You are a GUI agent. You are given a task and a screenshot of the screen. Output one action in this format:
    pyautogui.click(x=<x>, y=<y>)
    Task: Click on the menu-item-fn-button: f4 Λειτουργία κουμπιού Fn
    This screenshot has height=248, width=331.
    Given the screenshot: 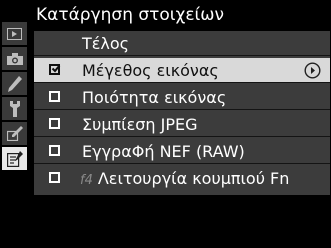 What is the action you would take?
    pyautogui.click(x=182, y=178)
    